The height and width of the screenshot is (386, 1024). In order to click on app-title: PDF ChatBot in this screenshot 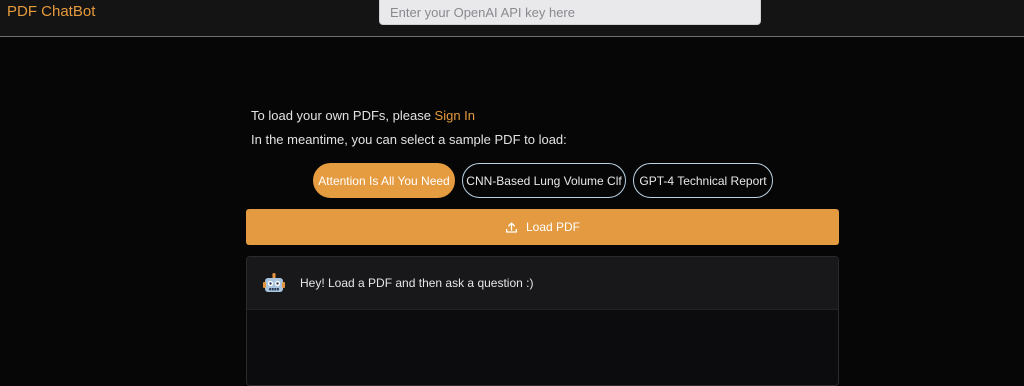, I will do `click(51, 11)`.